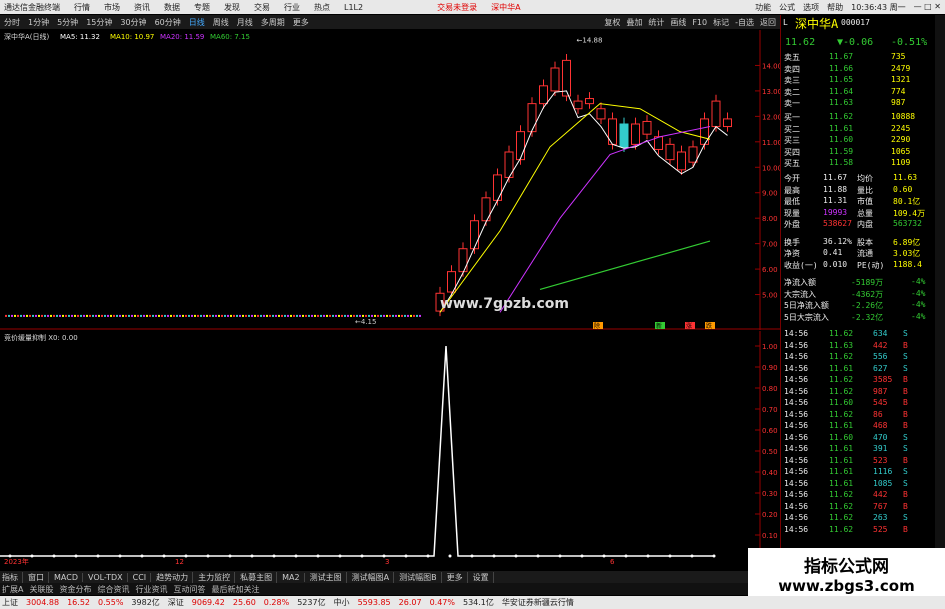 The image size is (945, 609). I want to click on price-tick-label: 9.00, so click(770, 194).